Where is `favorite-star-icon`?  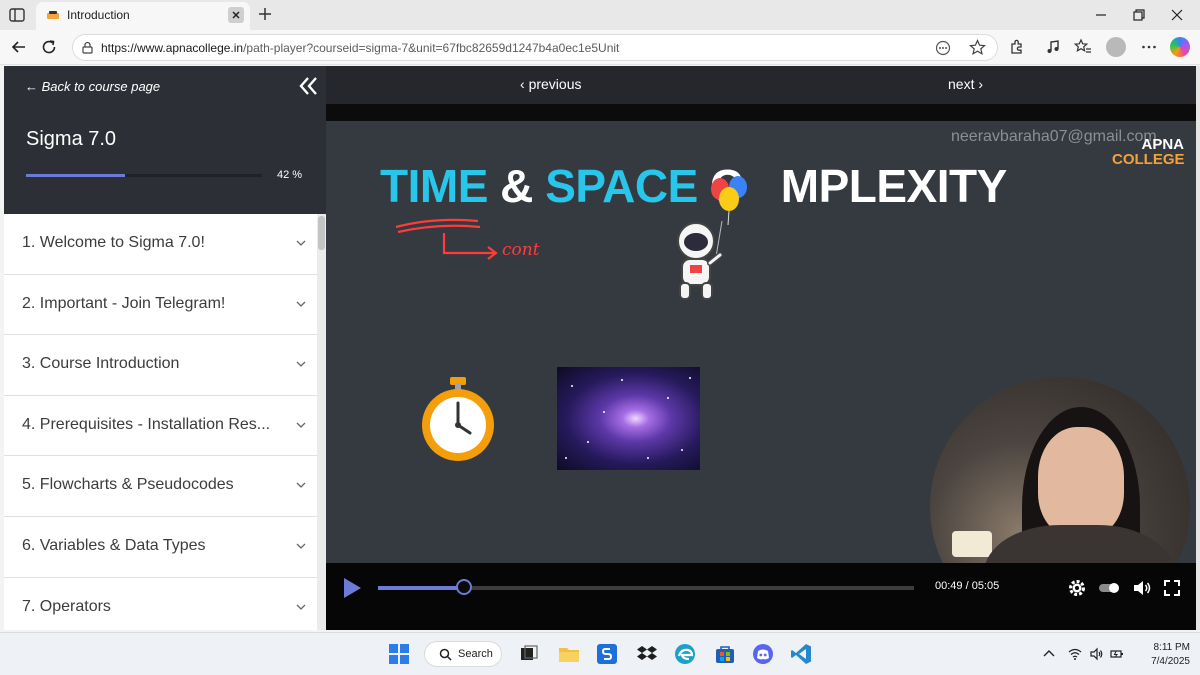
favorite-star-icon is located at coordinates (977, 47).